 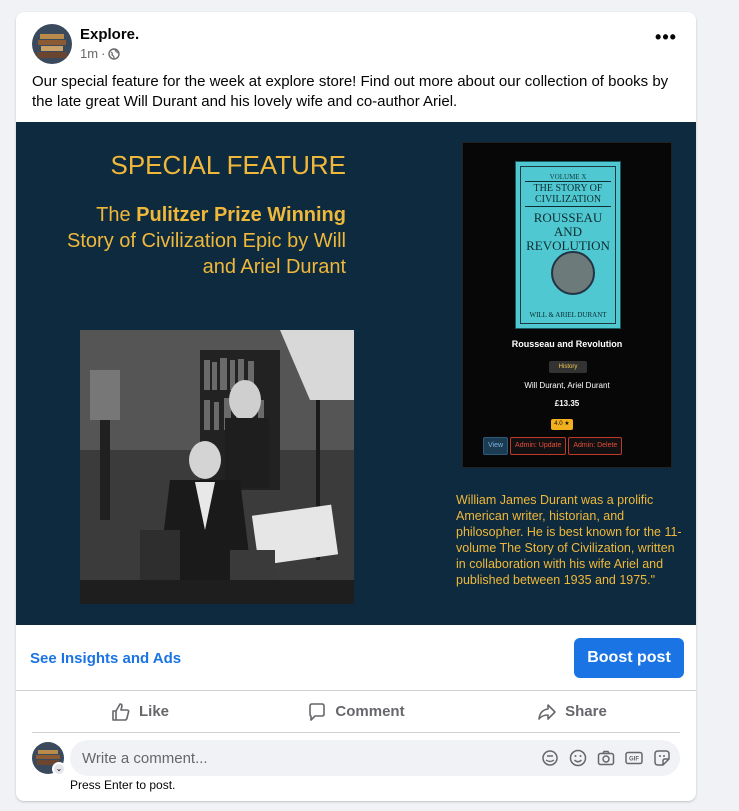 I want to click on cover-authors: WILL & ARIEL DURANT, so click(x=568, y=315).